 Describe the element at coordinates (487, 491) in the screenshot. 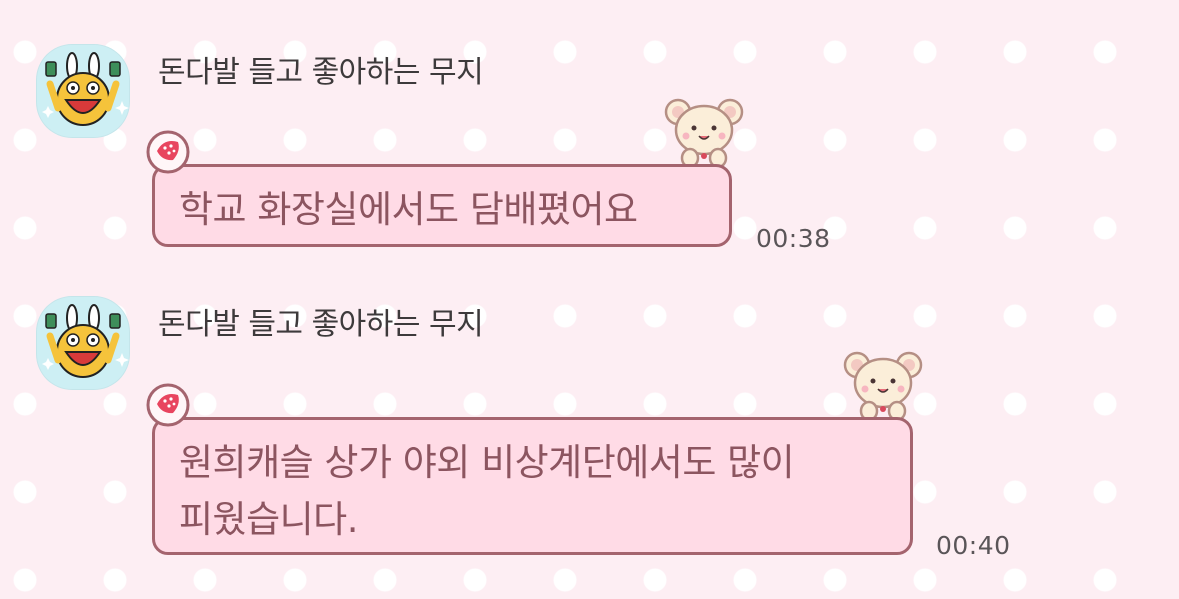

I see `message-text: 원희캐슬 상가 야외 비상계단에서도 많이 피웠습니다.` at that location.